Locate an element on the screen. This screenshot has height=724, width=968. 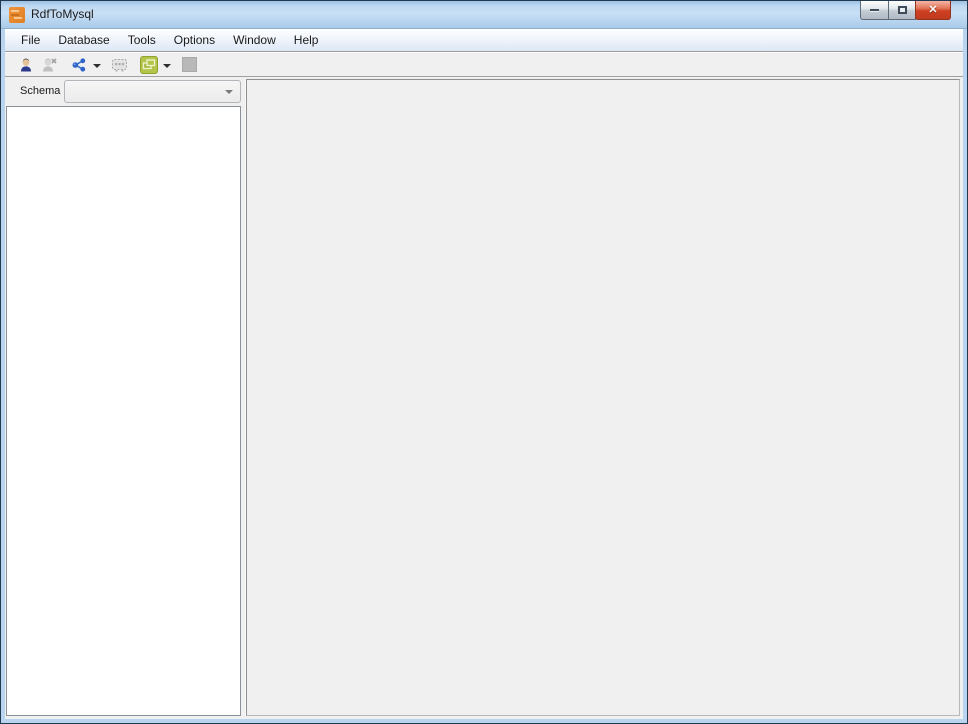
maximize-icon is located at coordinates (902, 10).